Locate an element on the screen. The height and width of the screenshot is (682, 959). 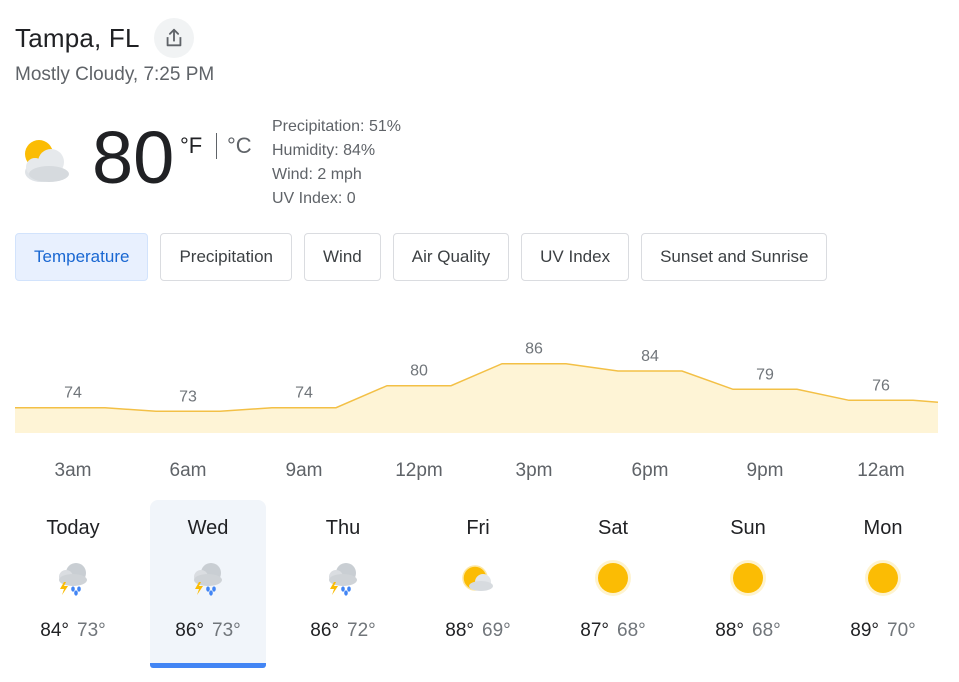
humidity-detail: Humidity: 84% is located at coordinates (324, 150).